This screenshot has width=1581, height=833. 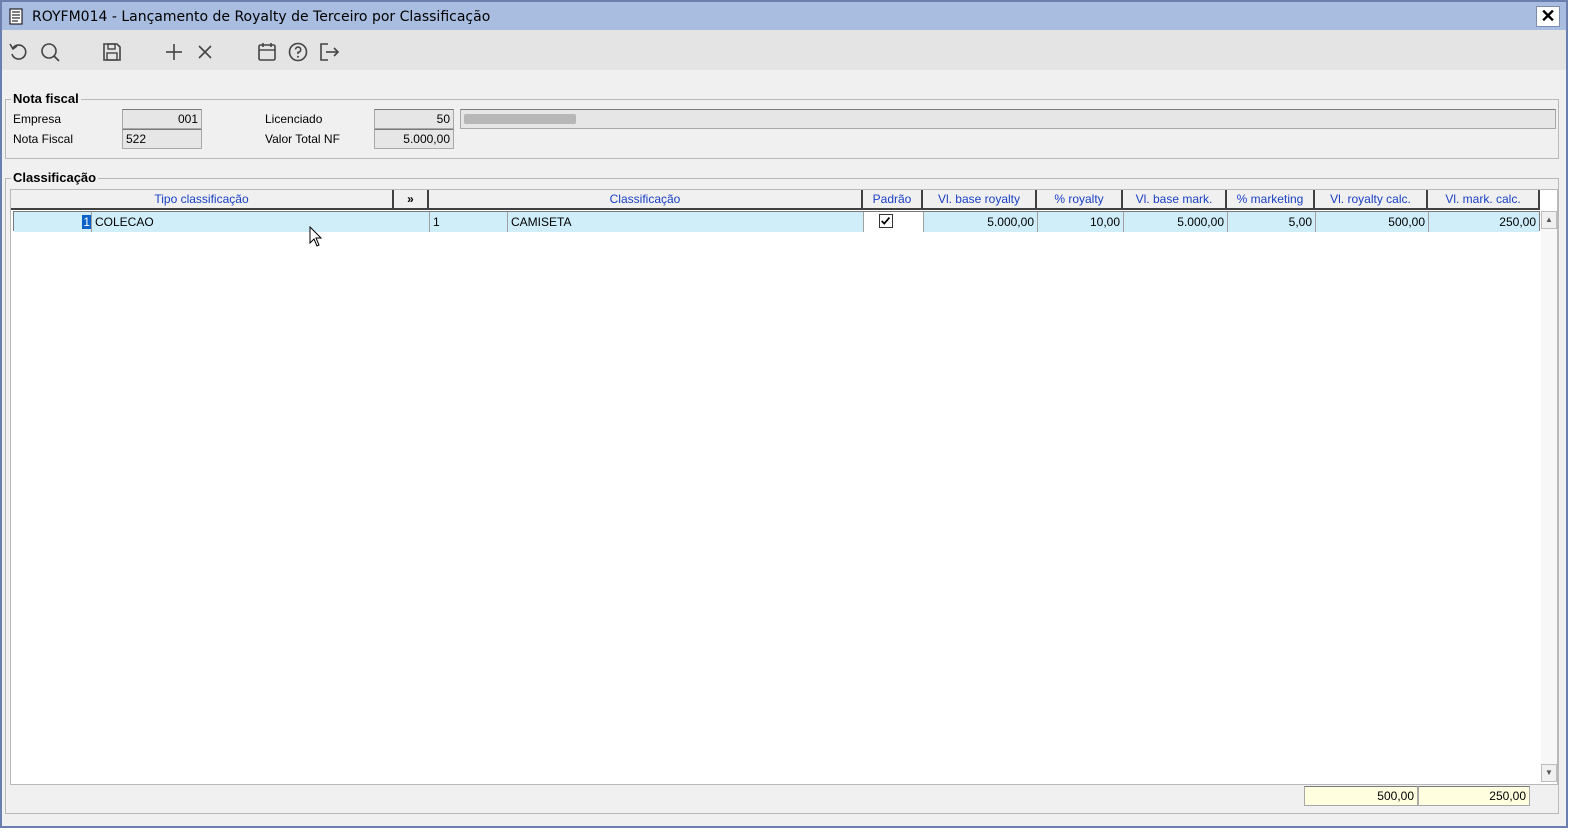 What do you see at coordinates (784, 50) in the screenshot?
I see `toolbar` at bounding box center [784, 50].